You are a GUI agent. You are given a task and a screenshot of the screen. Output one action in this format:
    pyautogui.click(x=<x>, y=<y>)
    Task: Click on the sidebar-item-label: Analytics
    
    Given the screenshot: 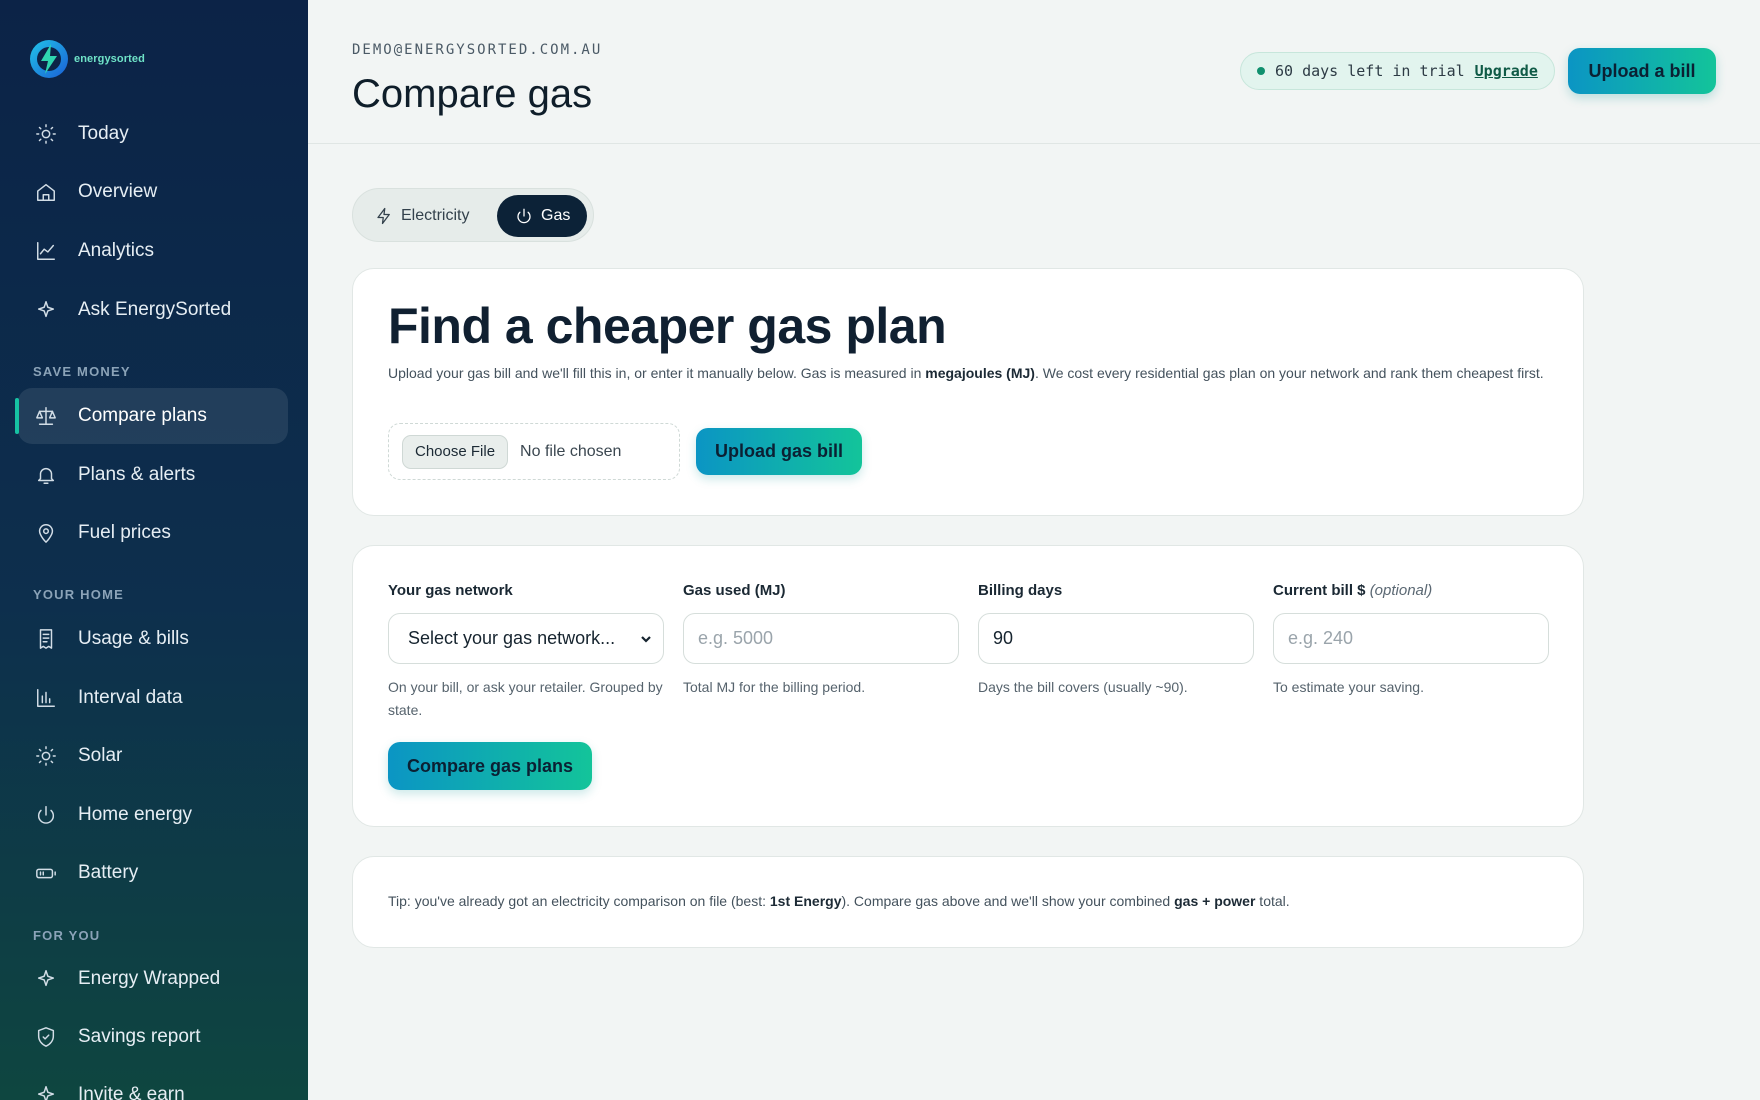 What is the action you would take?
    pyautogui.click(x=116, y=250)
    